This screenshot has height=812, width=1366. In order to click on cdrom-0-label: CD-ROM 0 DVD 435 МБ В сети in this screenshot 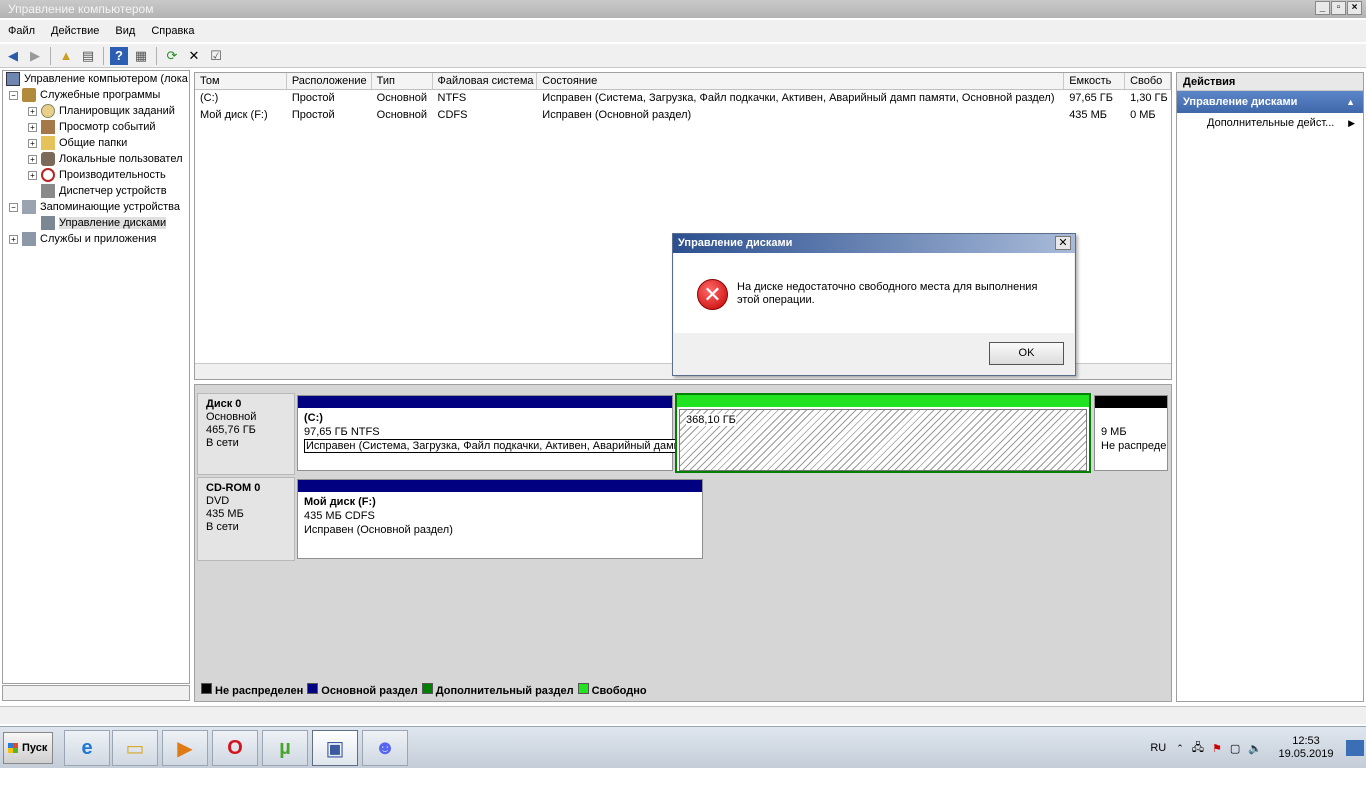, I will do `click(246, 519)`.